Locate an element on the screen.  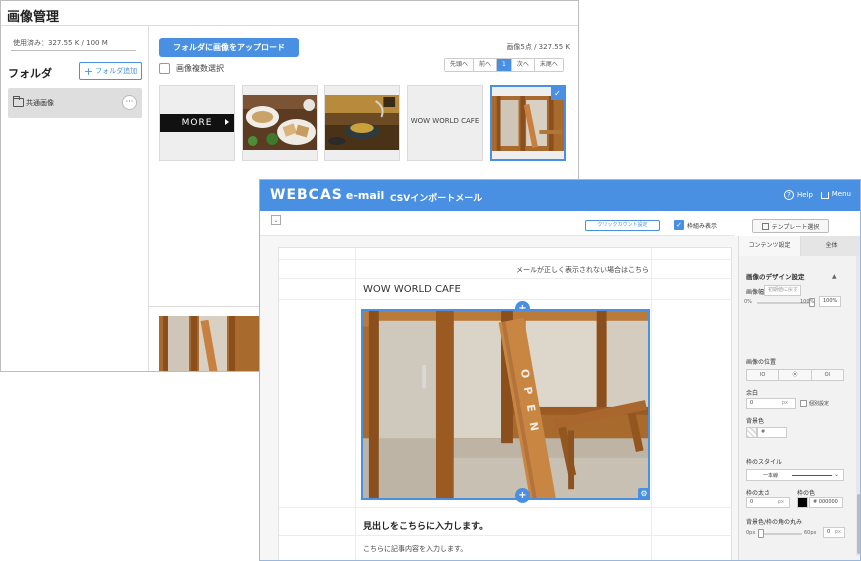
align-center-option: ⦿ is located at coordinates (795, 375).